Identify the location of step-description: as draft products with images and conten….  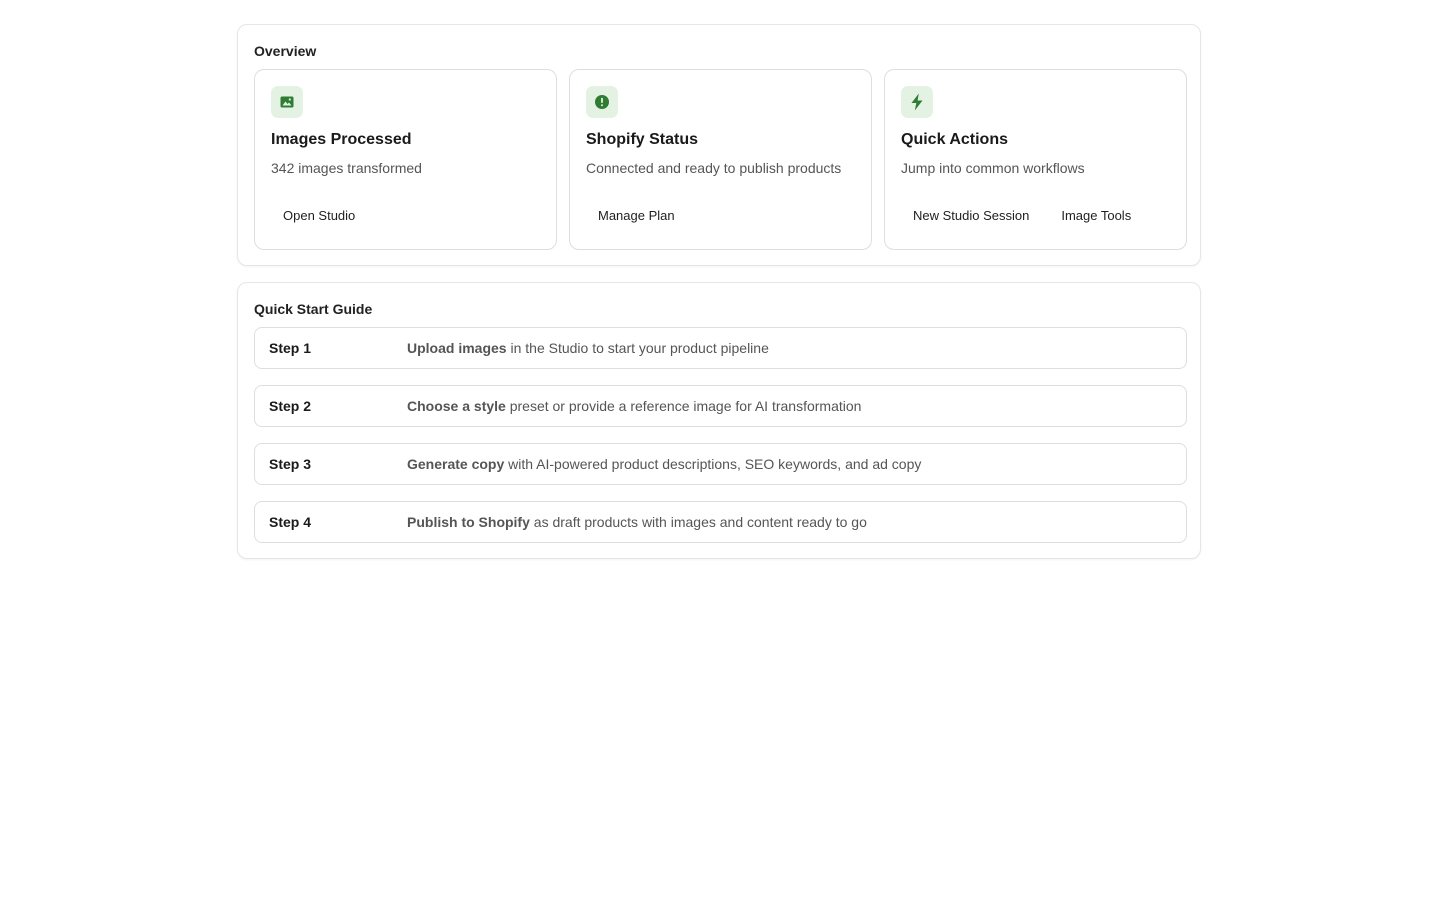
(698, 522).